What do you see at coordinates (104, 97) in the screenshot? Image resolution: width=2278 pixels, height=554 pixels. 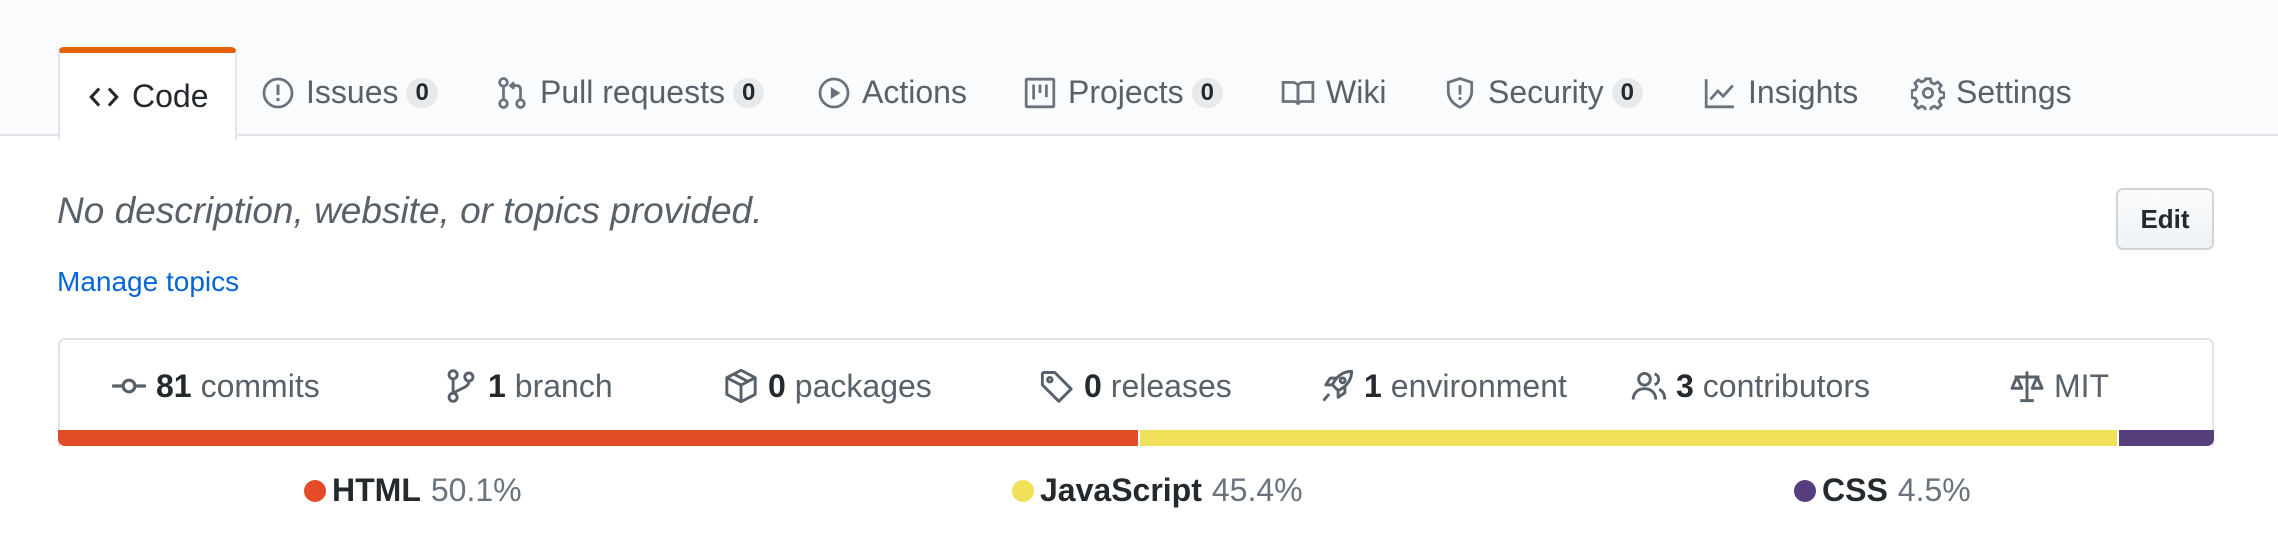 I see `code-icon` at bounding box center [104, 97].